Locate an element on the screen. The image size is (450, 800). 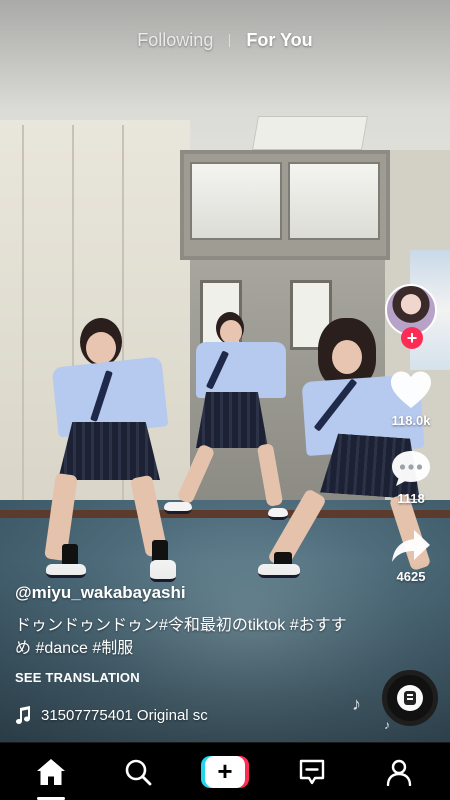
creator-username: @miyu_wakabayashi is located at coordinates (195, 593).